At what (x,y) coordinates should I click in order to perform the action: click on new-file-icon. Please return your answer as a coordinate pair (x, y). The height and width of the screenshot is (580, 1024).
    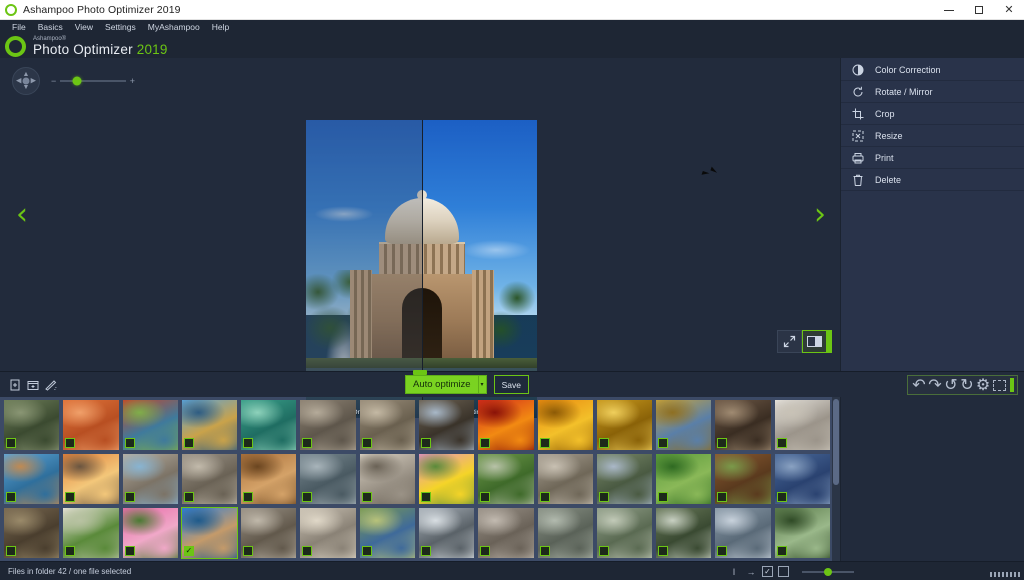
    Looking at the image, I should click on (14, 384).